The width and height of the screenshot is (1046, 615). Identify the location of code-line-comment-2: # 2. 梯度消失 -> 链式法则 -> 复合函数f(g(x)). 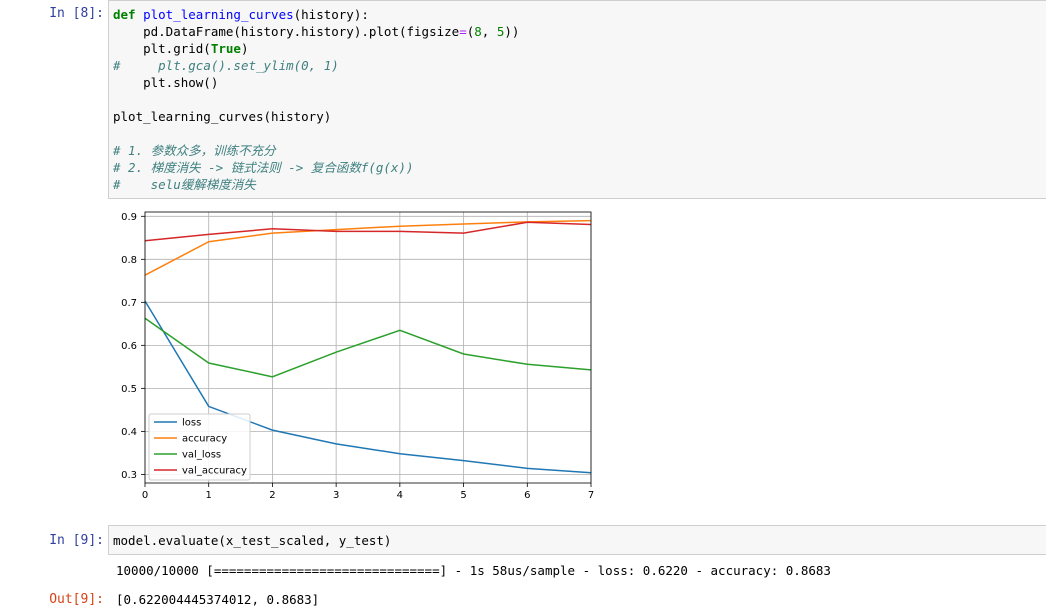
(263, 167).